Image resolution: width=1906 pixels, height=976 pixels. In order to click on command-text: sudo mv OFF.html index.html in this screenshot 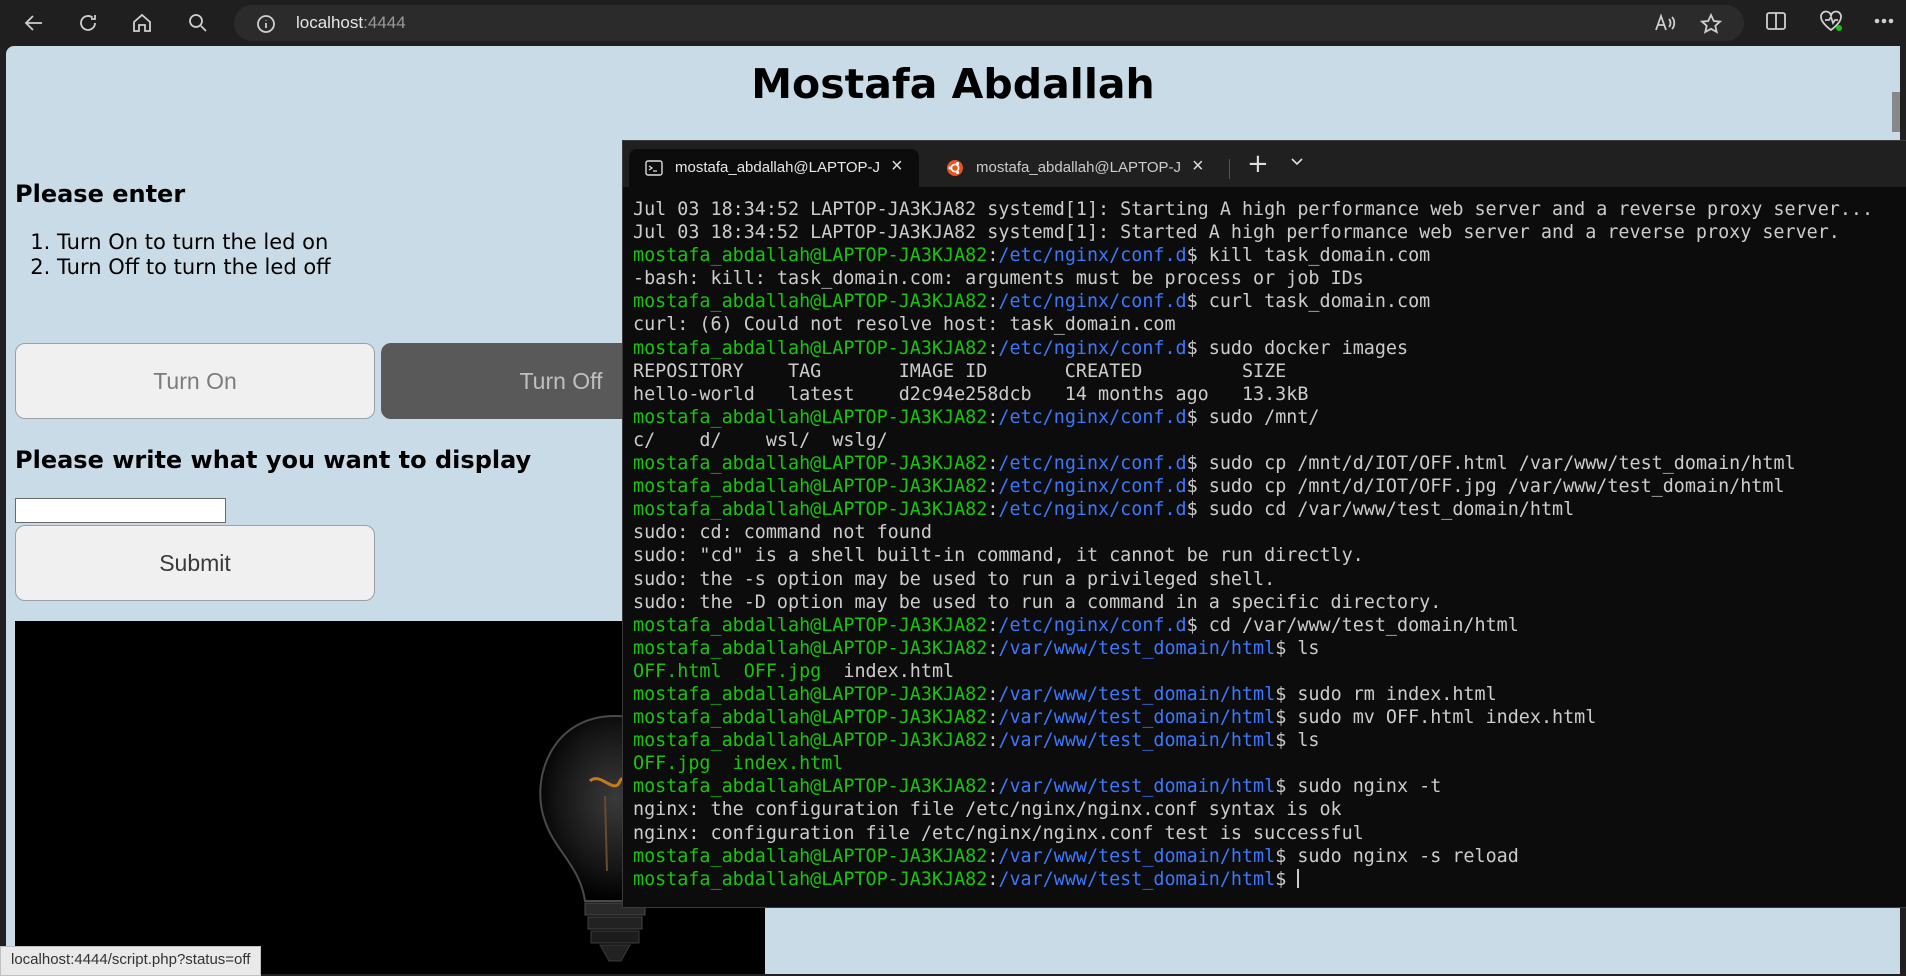, I will do `click(1441, 718)`.